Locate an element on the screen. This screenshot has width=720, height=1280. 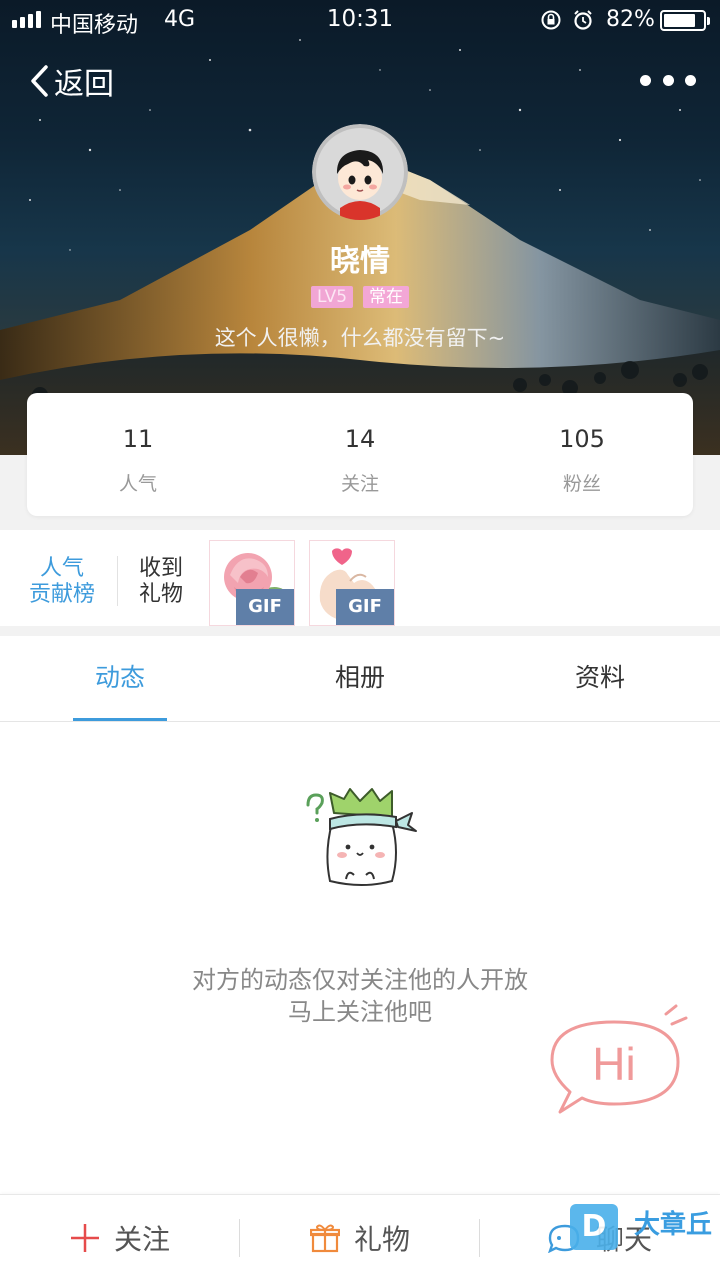
gift-row: 人气 贡献榜 收到 礼物 GIF GIF is located at coordinates (360, 578).